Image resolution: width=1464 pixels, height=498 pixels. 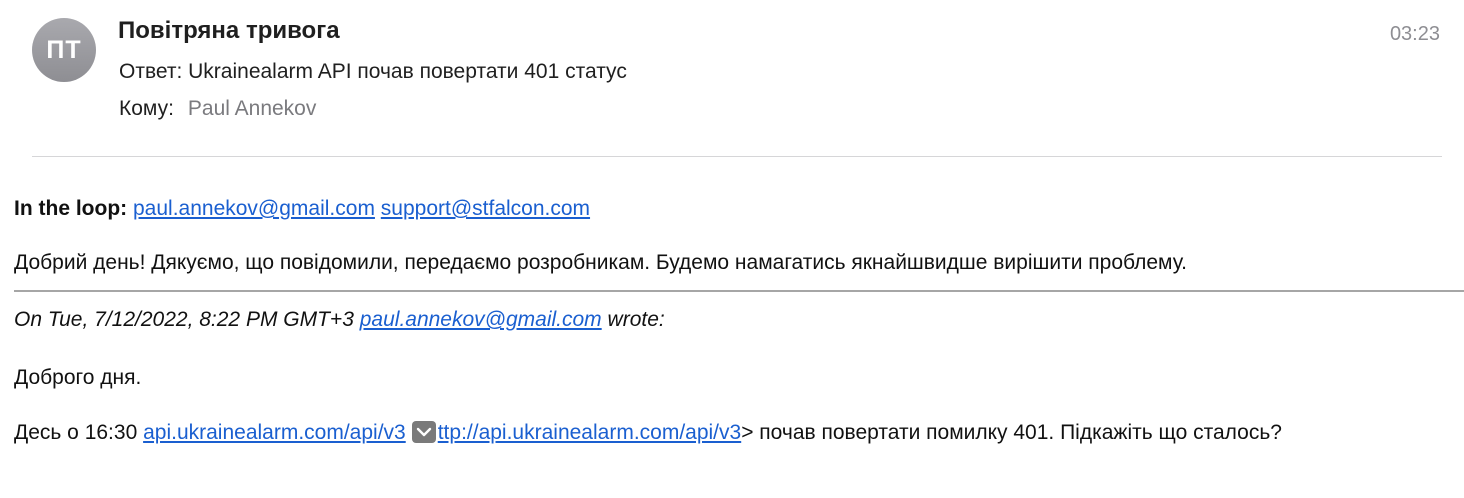 What do you see at coordinates (737, 156) in the screenshot?
I see `header-divider` at bounding box center [737, 156].